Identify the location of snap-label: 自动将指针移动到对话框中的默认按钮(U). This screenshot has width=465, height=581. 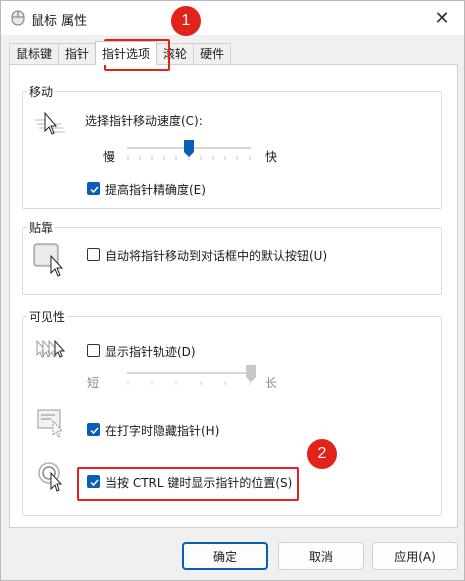
(216, 255).